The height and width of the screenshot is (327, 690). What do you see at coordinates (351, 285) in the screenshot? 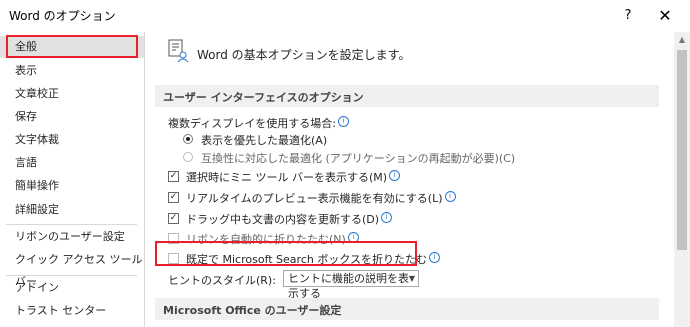
I see `tooltip-style-select: ヒントに機能の説明を表示する ▼` at bounding box center [351, 285].